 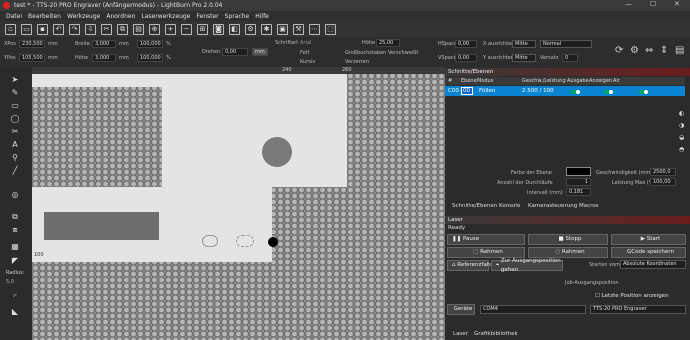 What do you see at coordinates (307, 62) in the screenshot?
I see `italic-checkbox: Kursiv` at bounding box center [307, 62].